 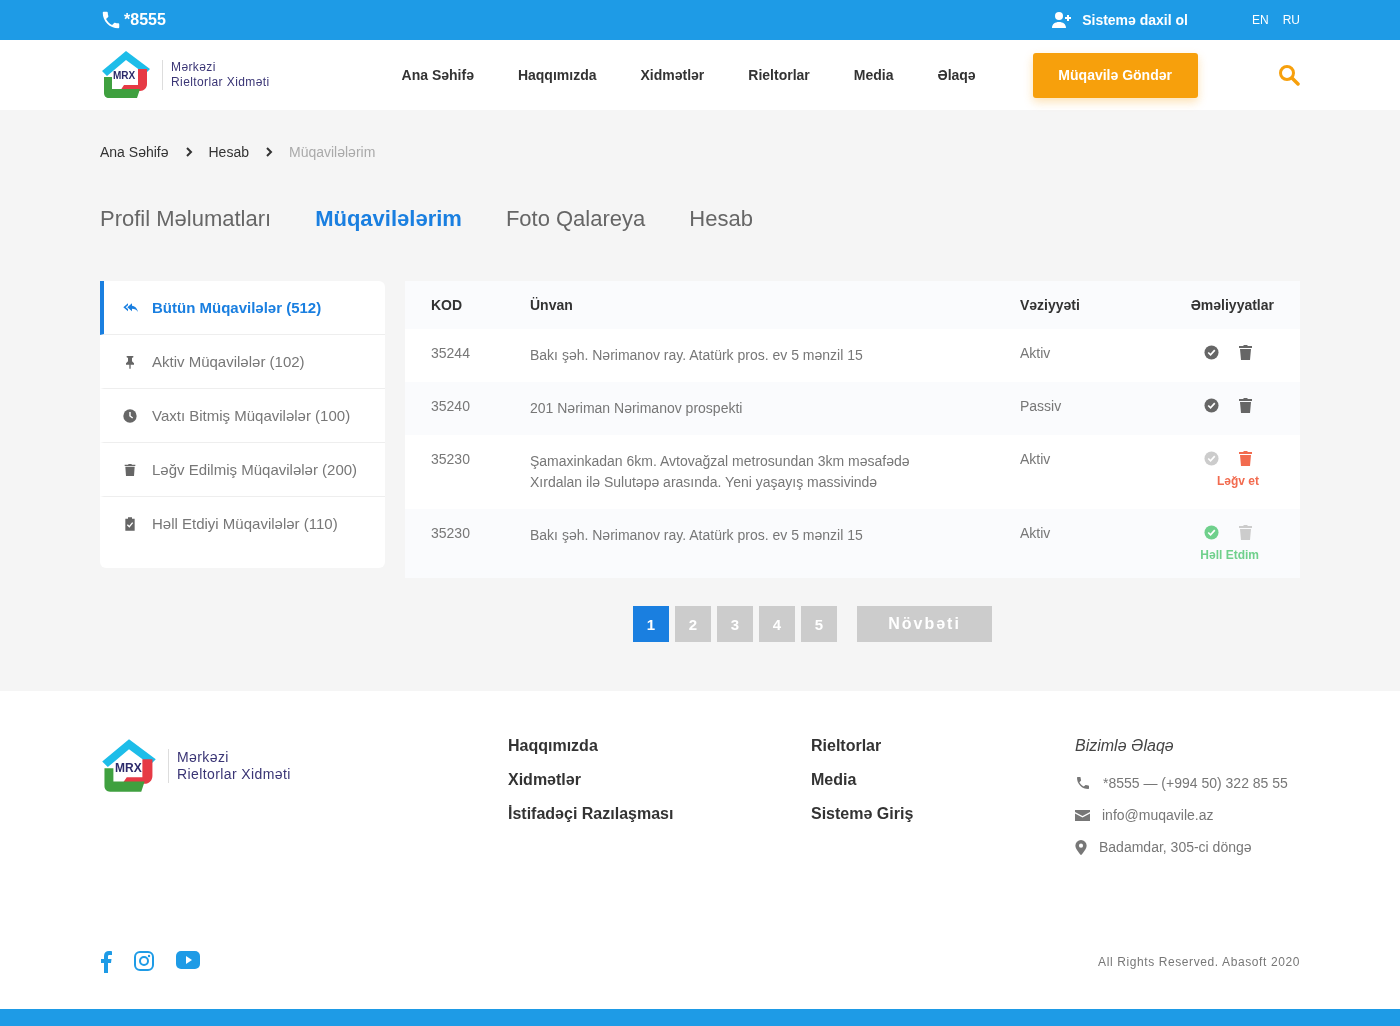 What do you see at coordinates (242, 416) in the screenshot?
I see `filter-item: Vaxtı Bitmiş Müqavilələr (100)` at bounding box center [242, 416].